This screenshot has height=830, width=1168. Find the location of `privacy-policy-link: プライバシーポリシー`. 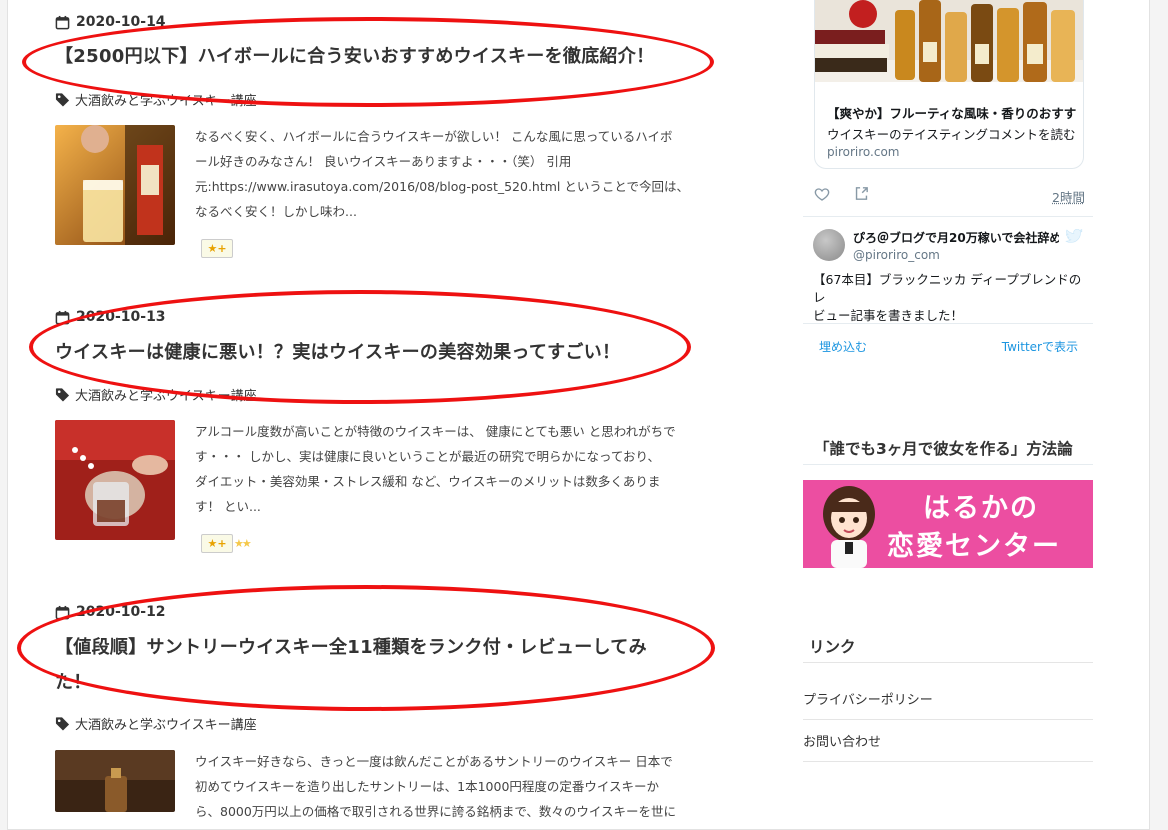

privacy-policy-link: プライバシーポリシー is located at coordinates (868, 698).